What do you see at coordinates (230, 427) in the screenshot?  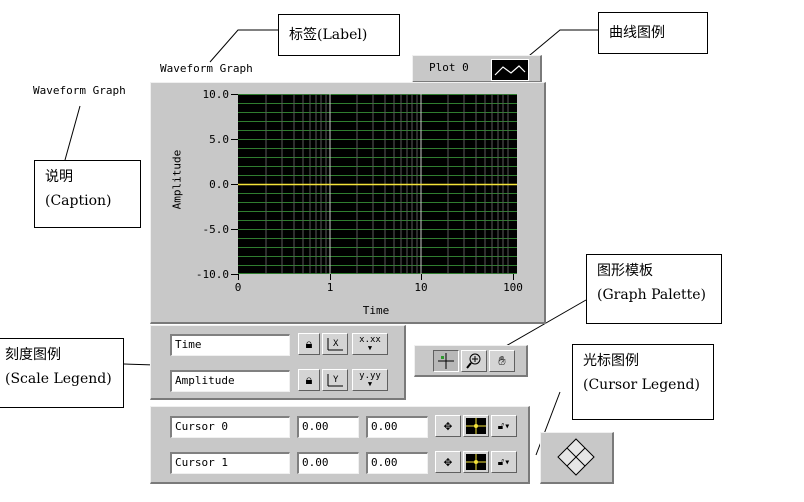 I see `cursor-name-field: Cursor 0` at bounding box center [230, 427].